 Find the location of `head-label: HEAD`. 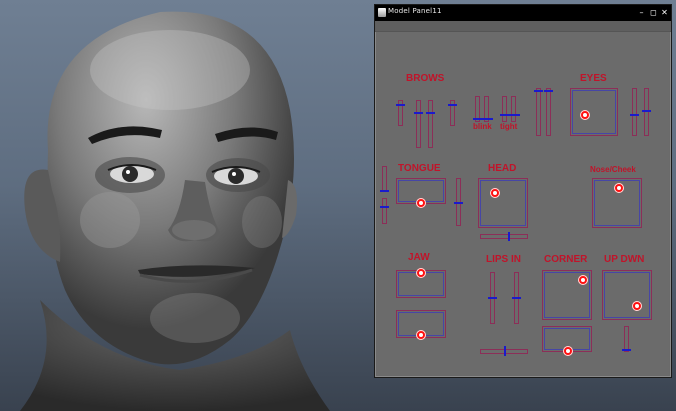

head-label: HEAD is located at coordinates (502, 168).